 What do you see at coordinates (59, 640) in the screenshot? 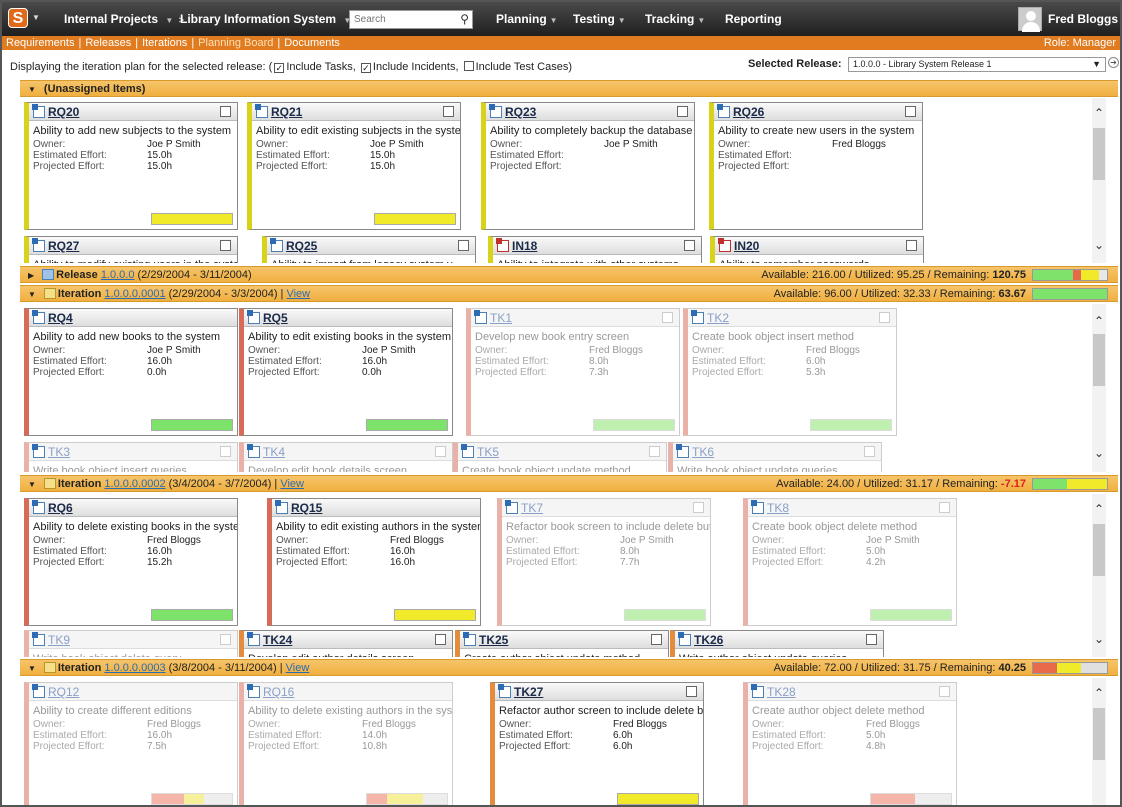
I see `card-code-link: TK9` at bounding box center [59, 640].